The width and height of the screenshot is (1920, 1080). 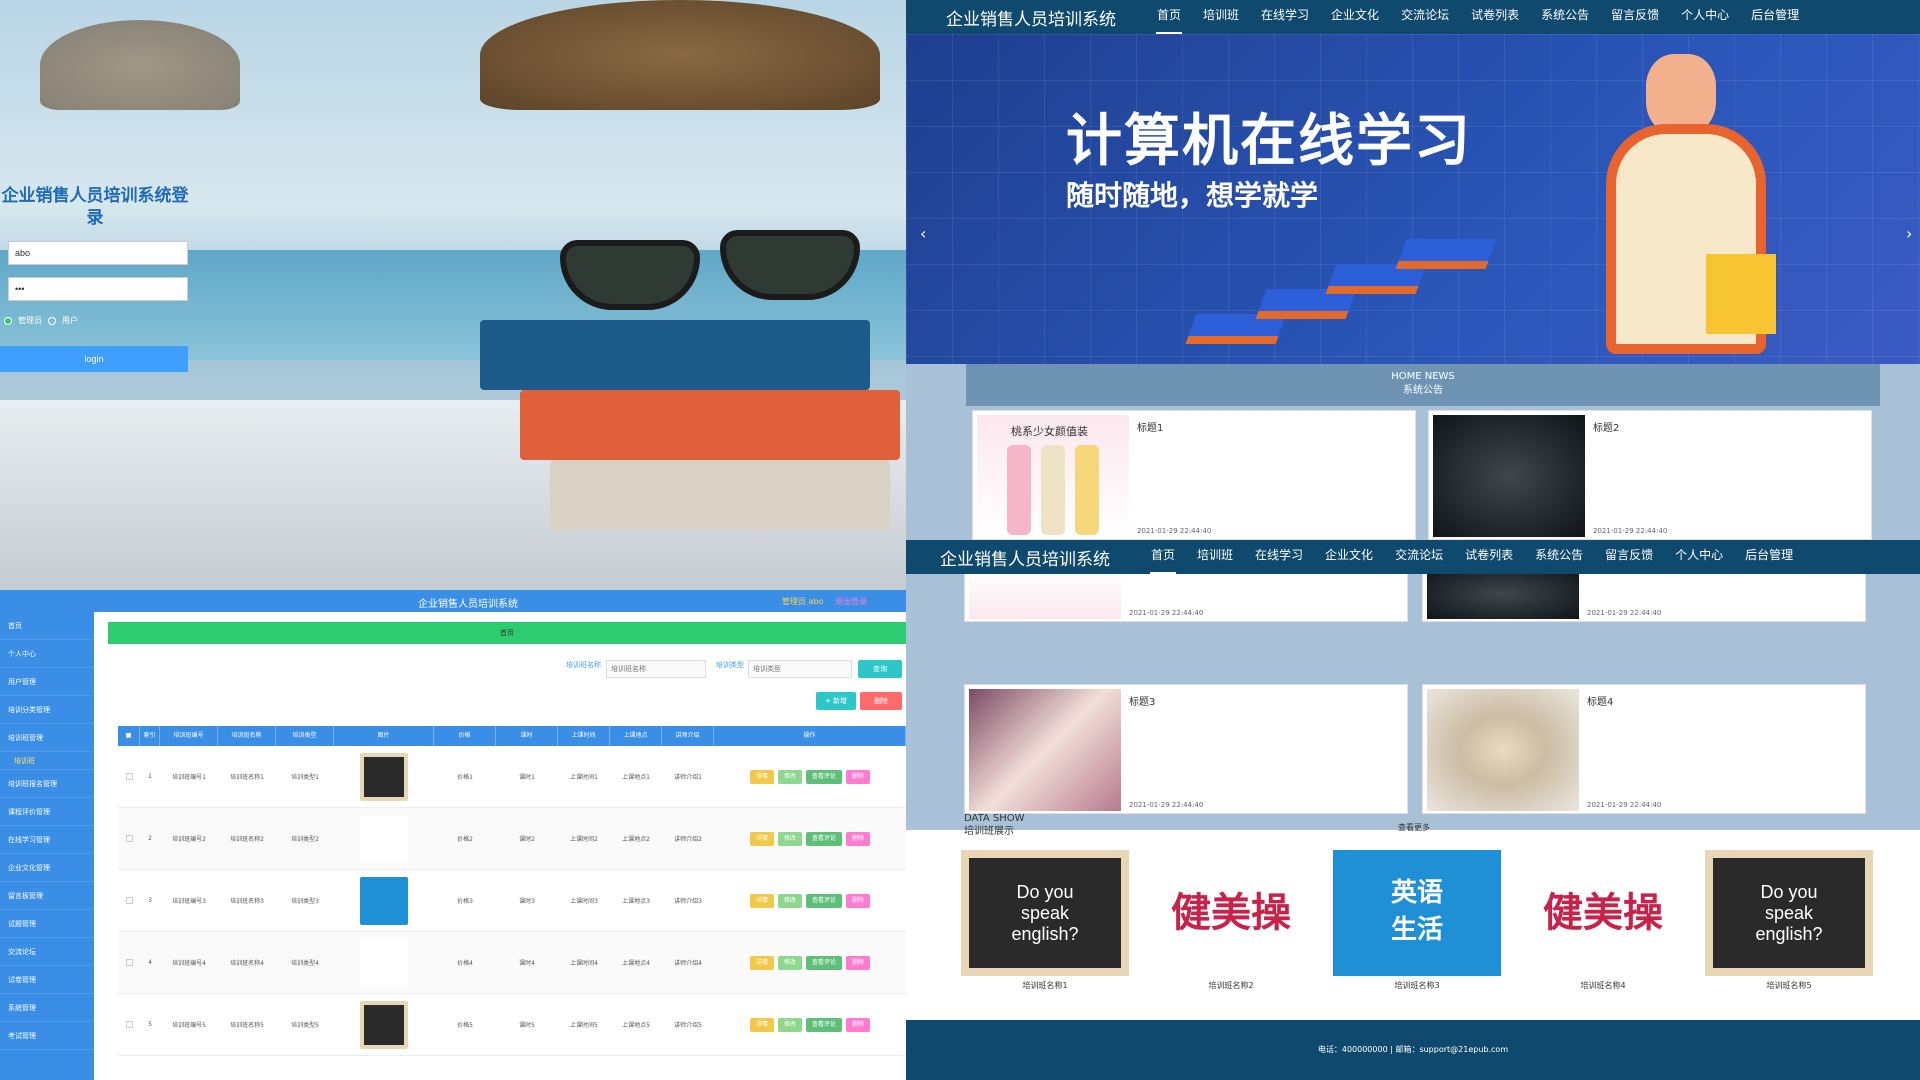 I want to click on sidebar-item-system: 系统管理, so click(x=47, y=1008).